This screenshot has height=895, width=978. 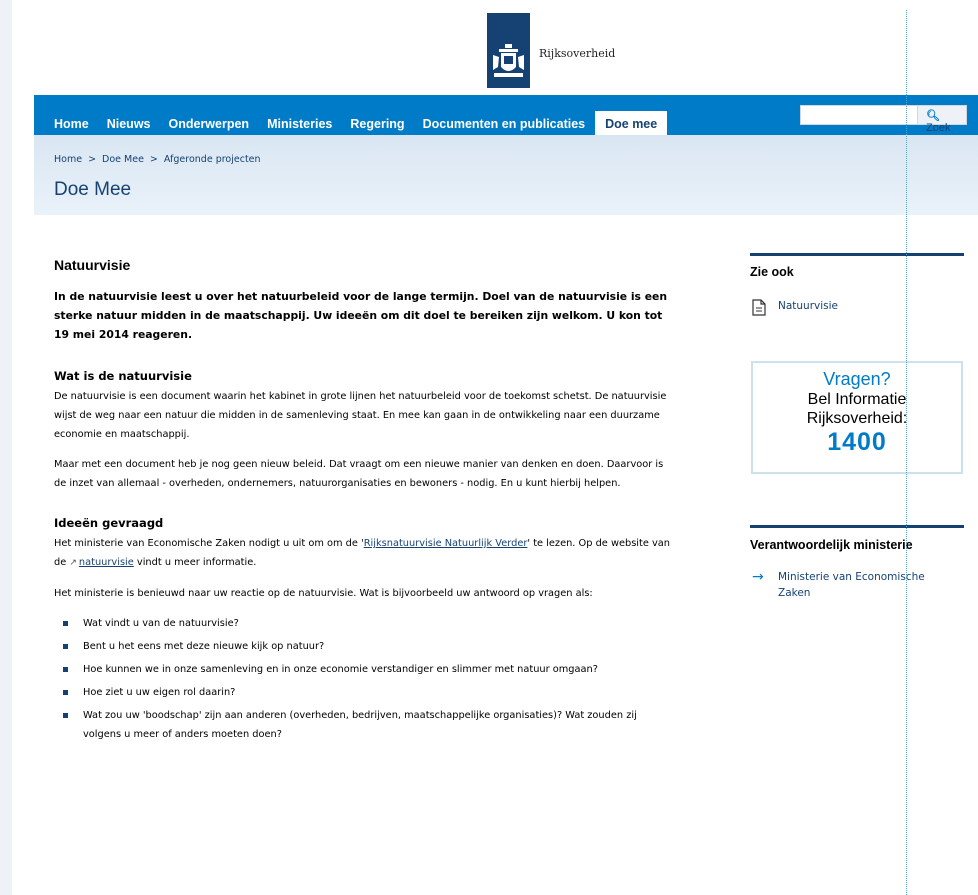 I want to click on text: vindt u meer informatie., so click(x=195, y=562).